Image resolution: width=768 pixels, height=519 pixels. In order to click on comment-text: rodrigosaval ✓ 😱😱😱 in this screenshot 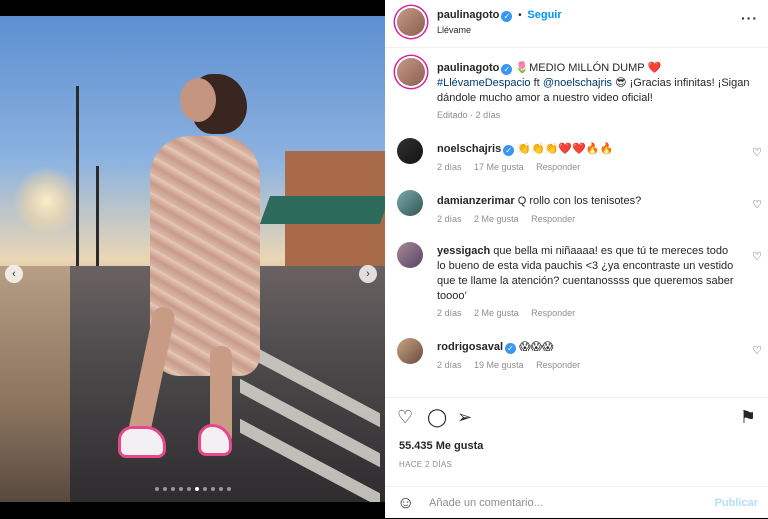, I will do `click(587, 347)`.